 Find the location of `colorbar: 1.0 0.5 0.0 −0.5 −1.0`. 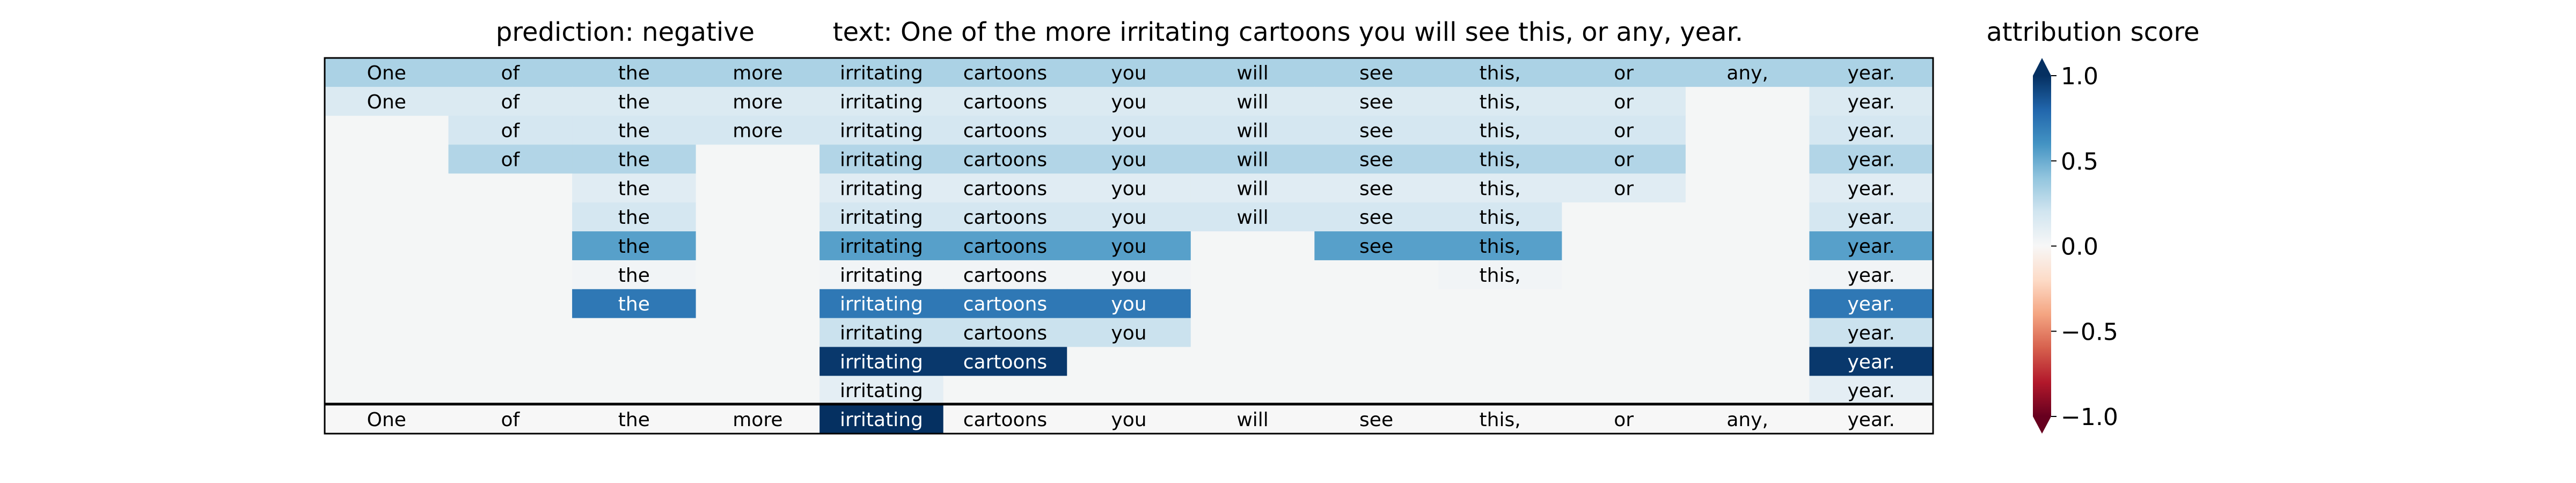

colorbar: 1.0 0.5 0.0 −0.5 −1.0 is located at coordinates (2075, 246).